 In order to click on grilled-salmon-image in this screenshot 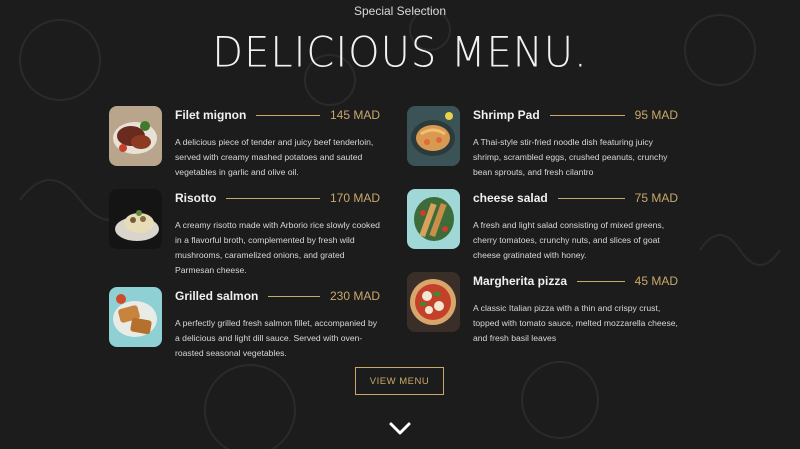, I will do `click(135, 317)`.